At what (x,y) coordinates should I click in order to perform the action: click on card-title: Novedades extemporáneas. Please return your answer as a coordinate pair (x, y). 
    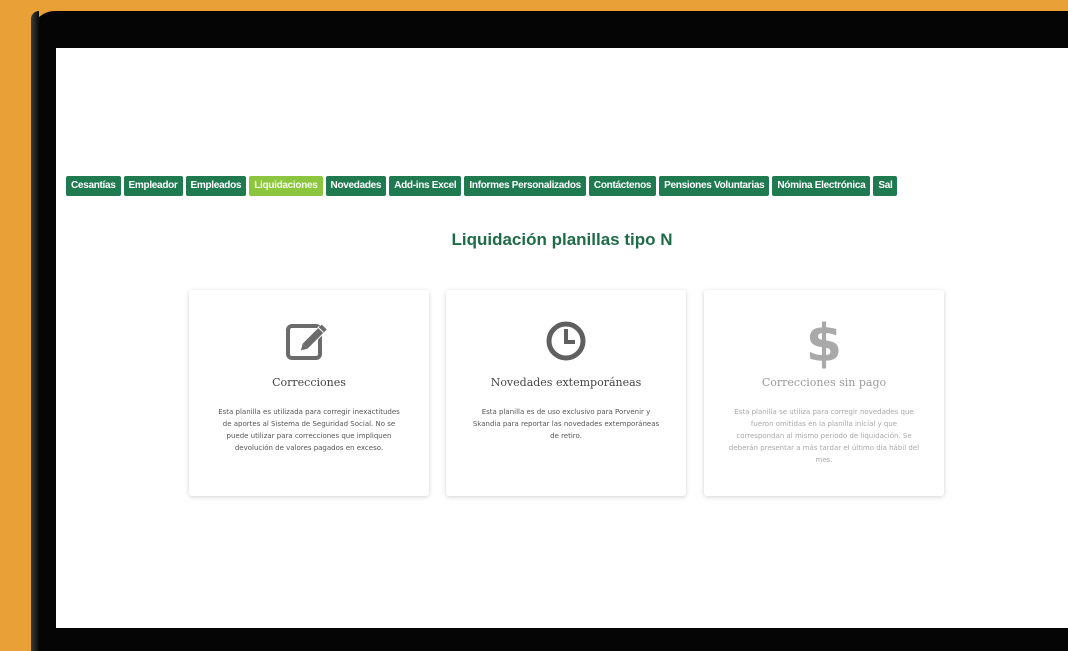
    Looking at the image, I should click on (566, 382).